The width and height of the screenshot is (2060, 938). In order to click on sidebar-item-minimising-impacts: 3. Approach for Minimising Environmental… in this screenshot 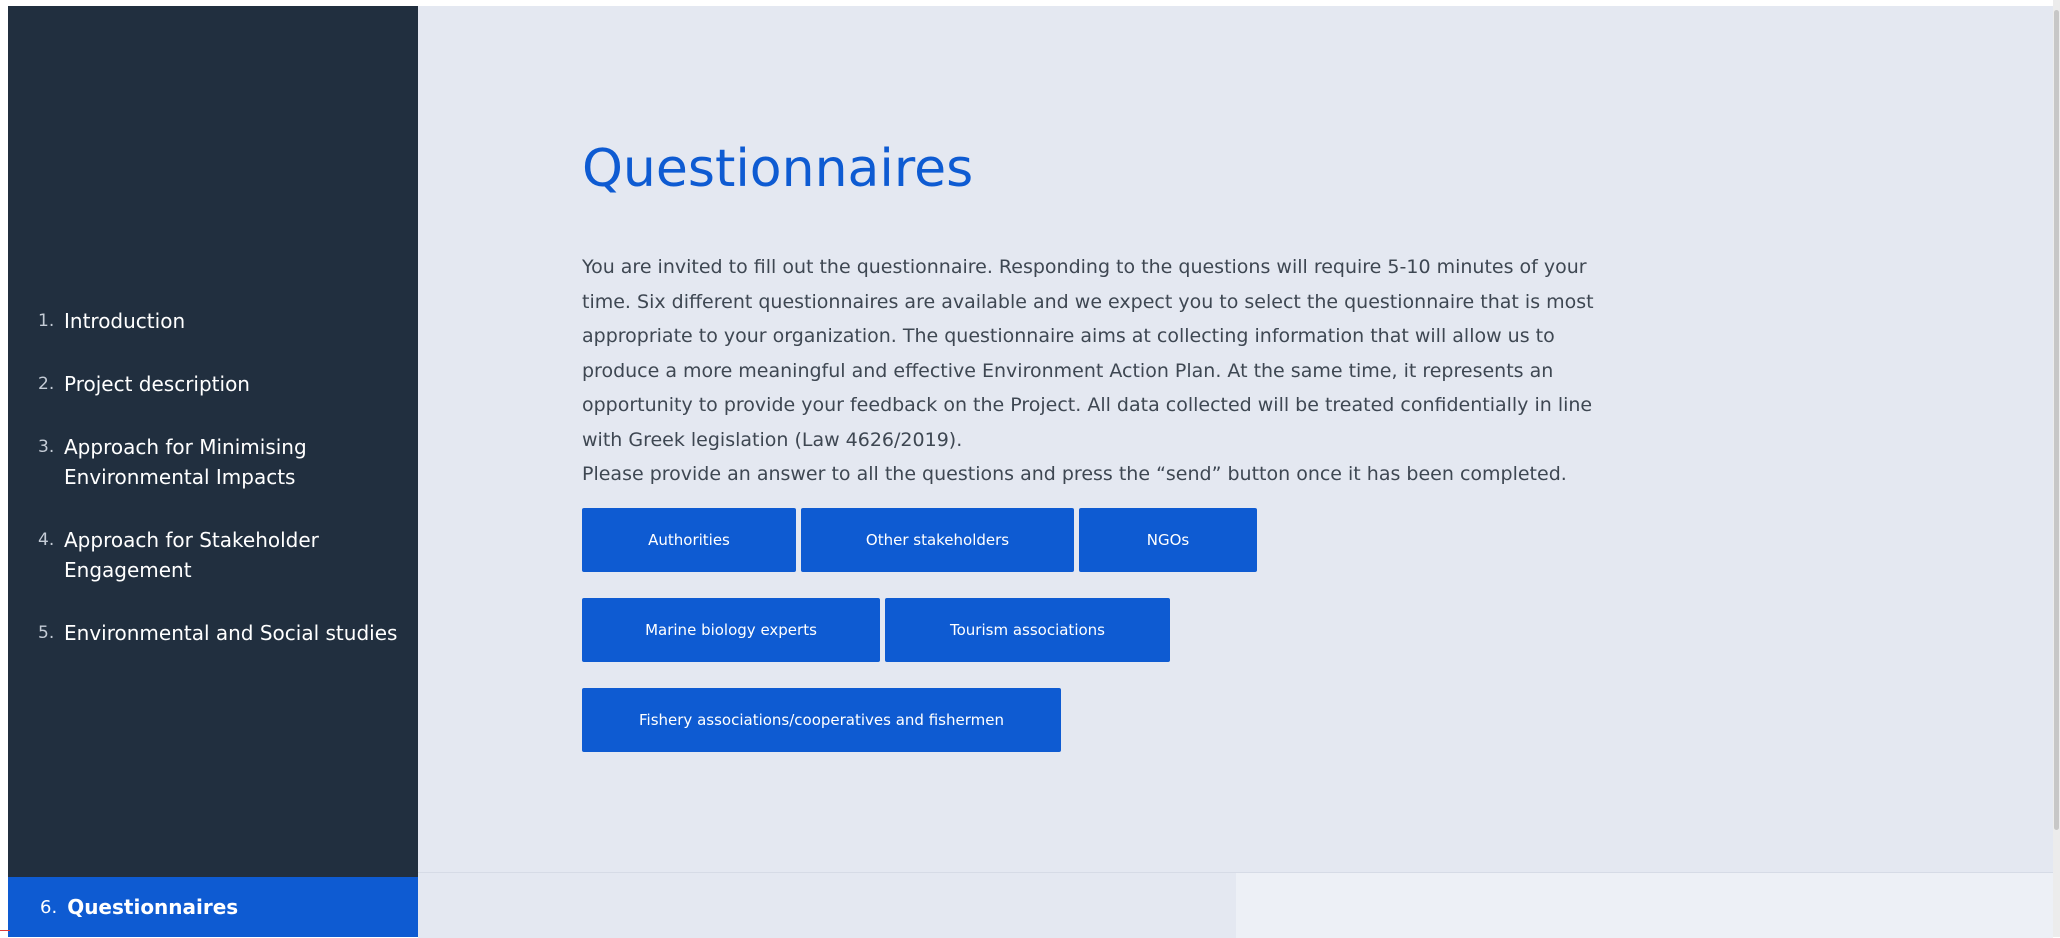, I will do `click(213, 462)`.